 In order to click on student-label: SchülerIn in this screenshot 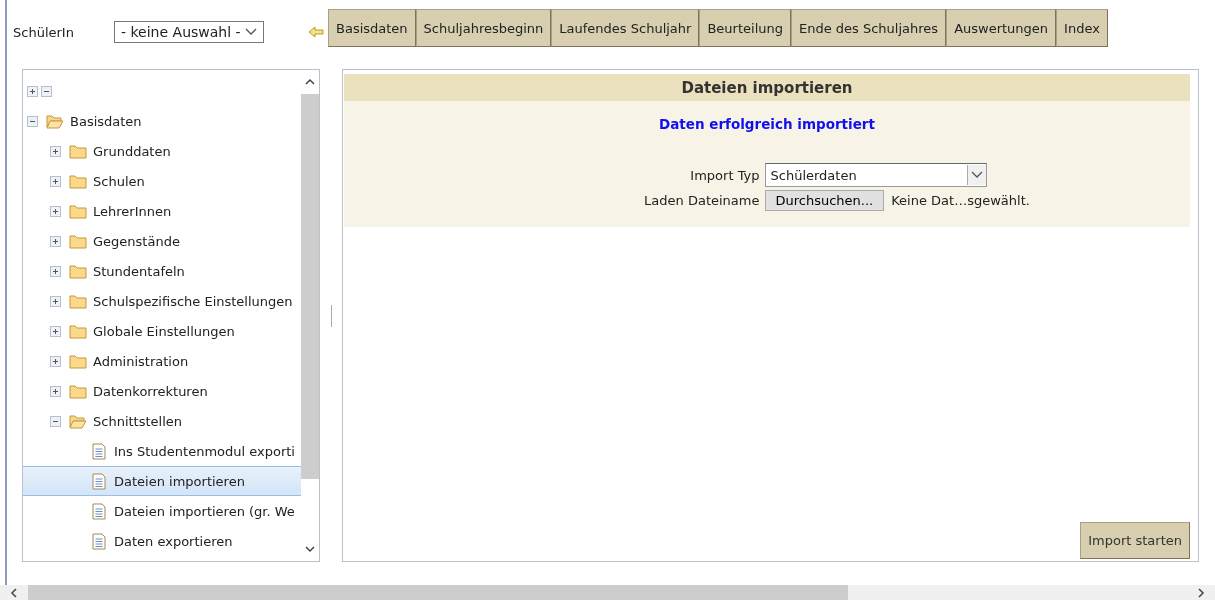, I will do `click(44, 32)`.